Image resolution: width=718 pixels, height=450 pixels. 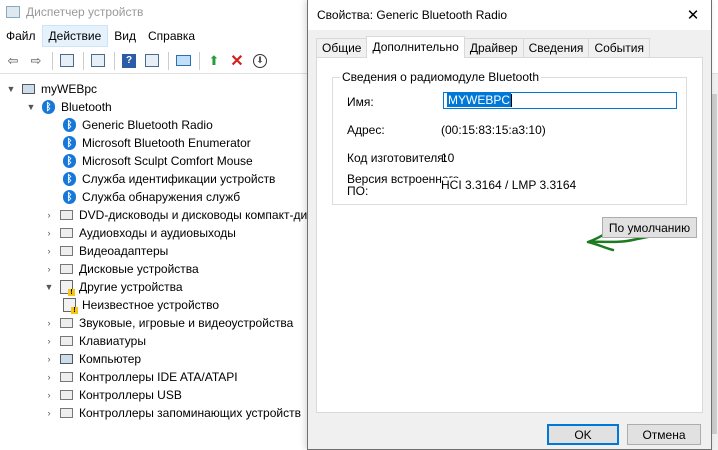 I want to click on disable-device-icon: ⬇, so click(x=260, y=61).